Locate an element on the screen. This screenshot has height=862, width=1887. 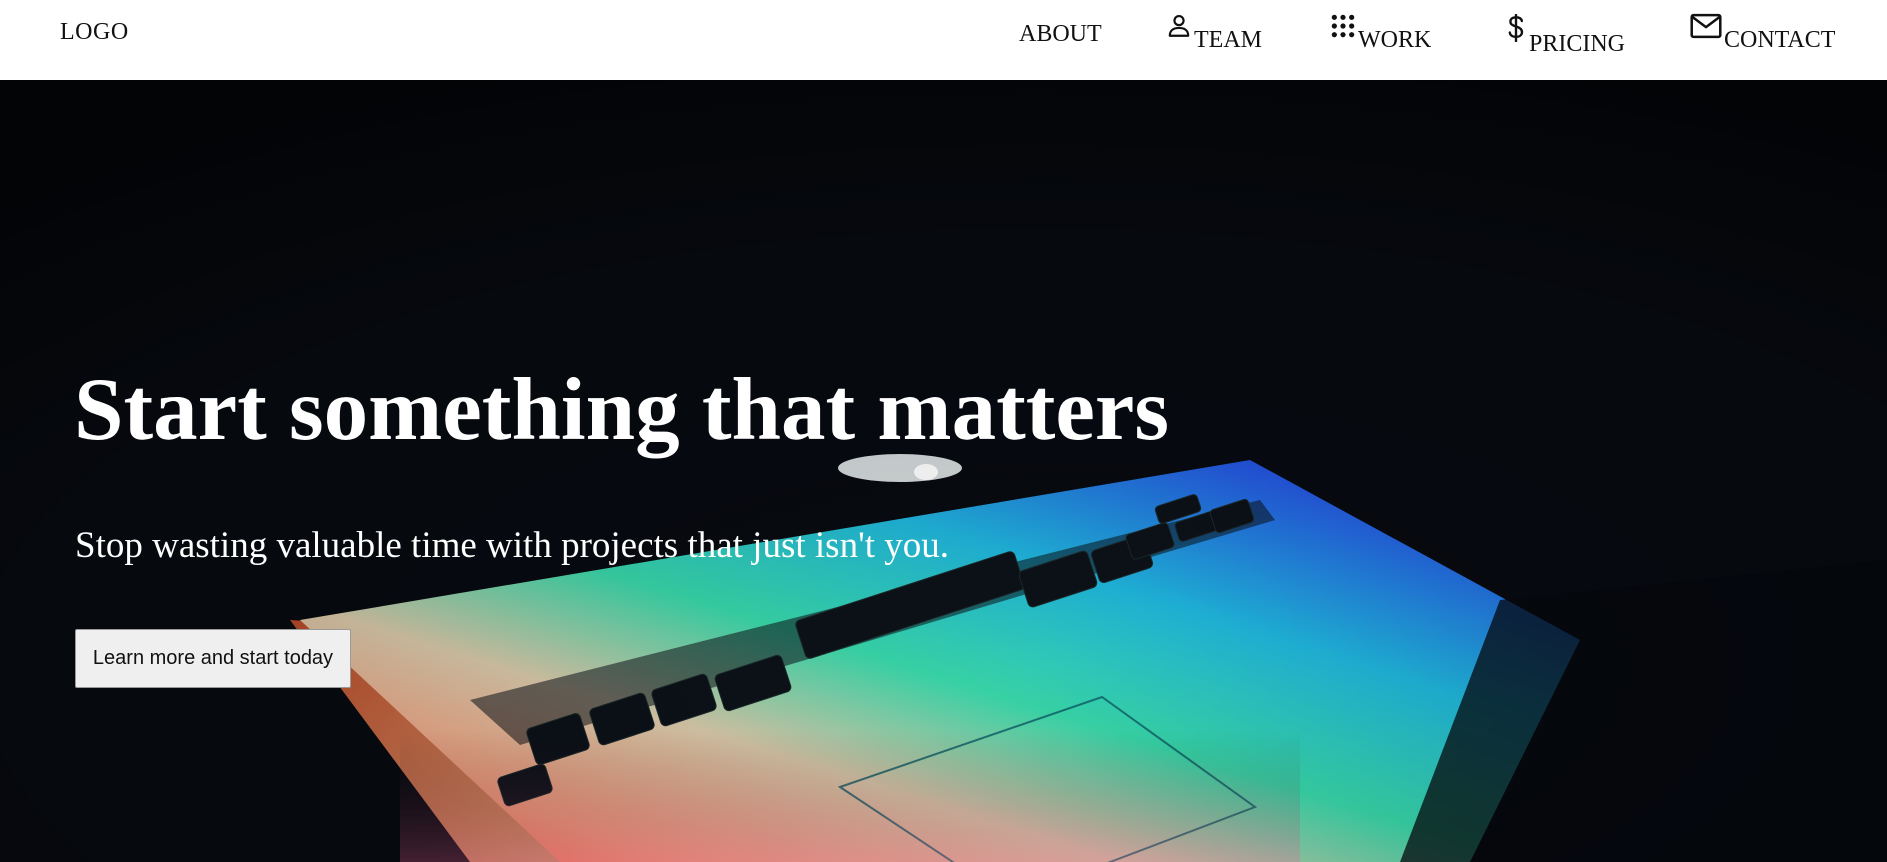
person-icon is located at coordinates (1179, 29).